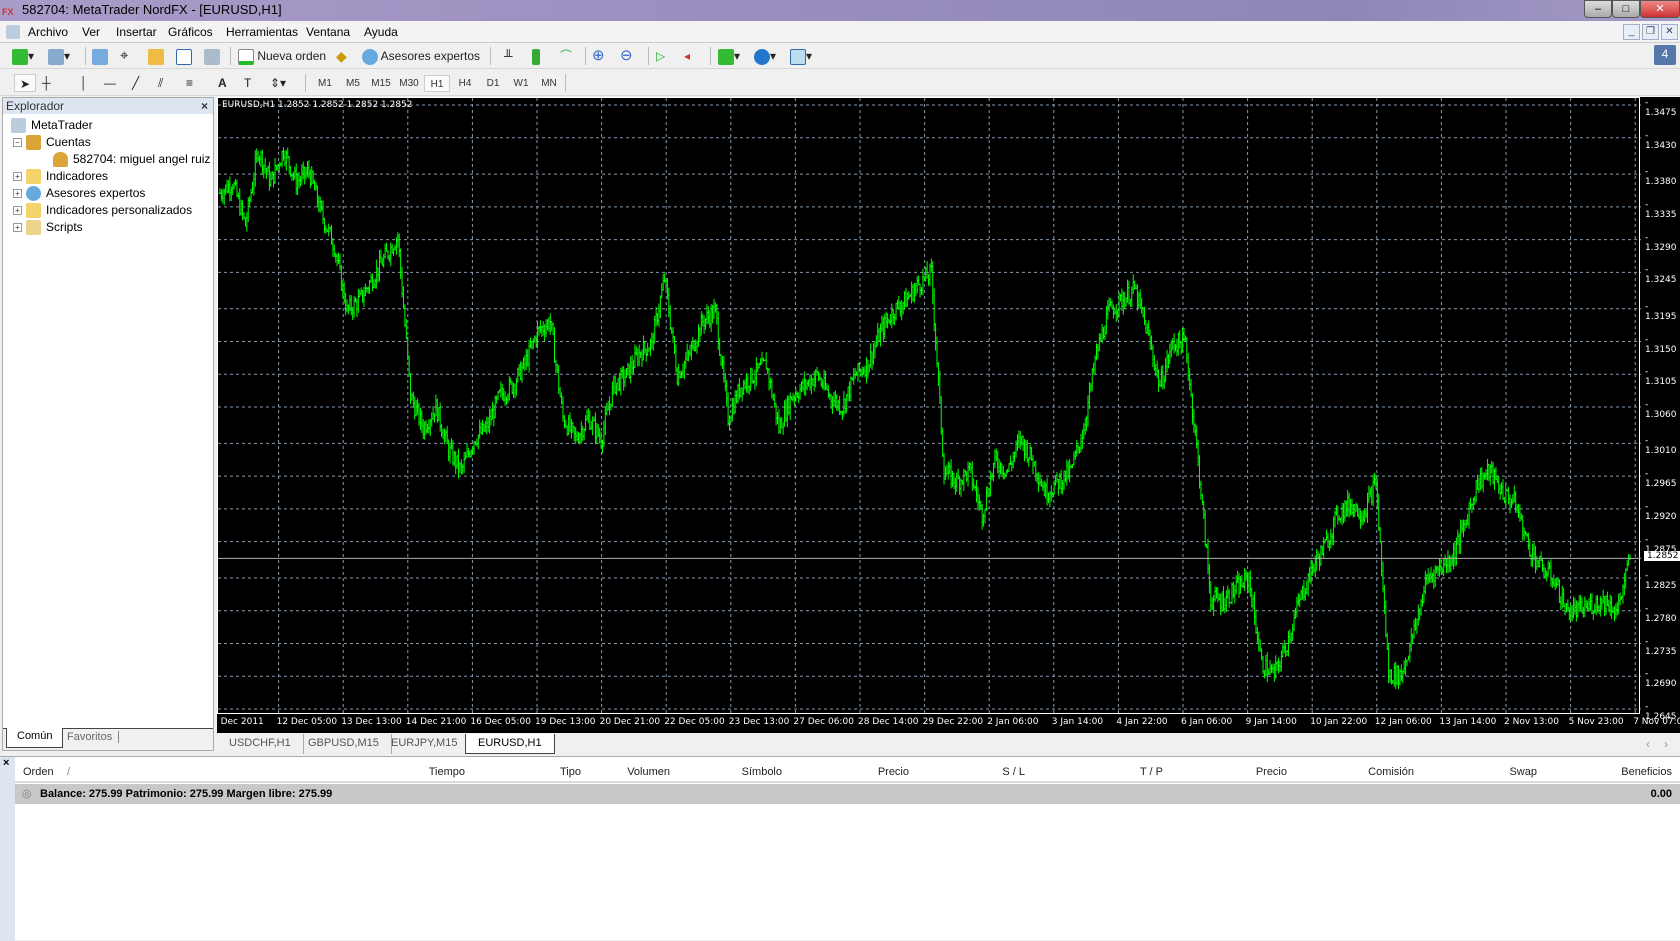 The width and height of the screenshot is (1680, 941). I want to click on menu-ventana: Ventana, so click(328, 32).